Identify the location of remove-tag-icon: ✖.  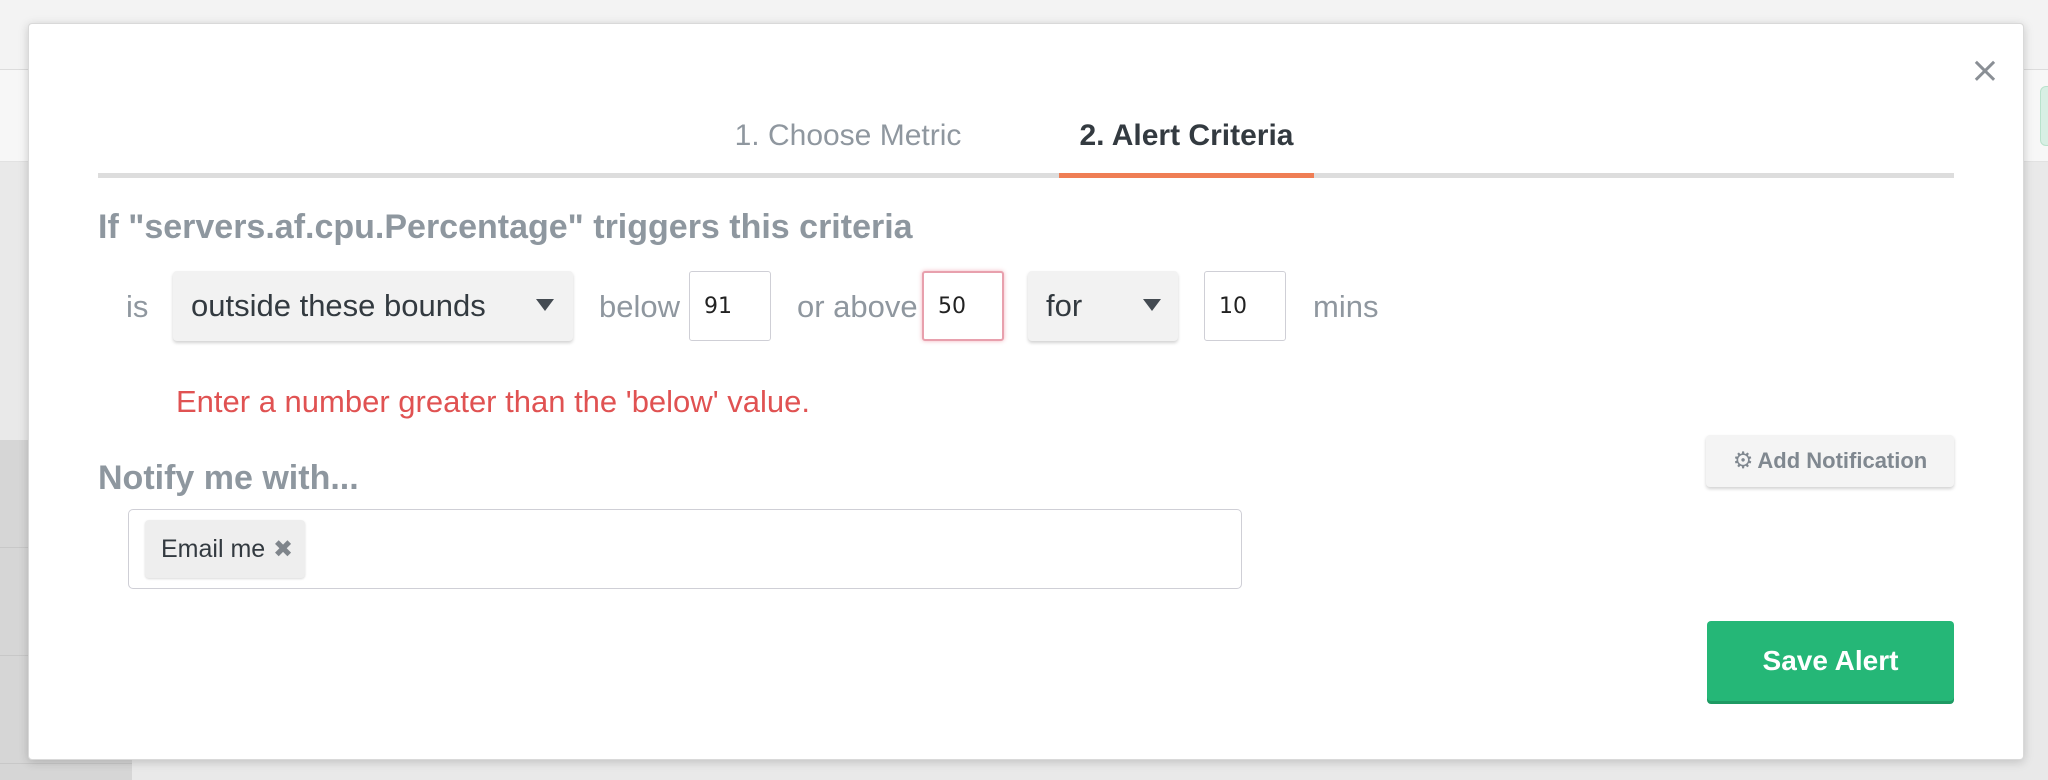
(283, 549).